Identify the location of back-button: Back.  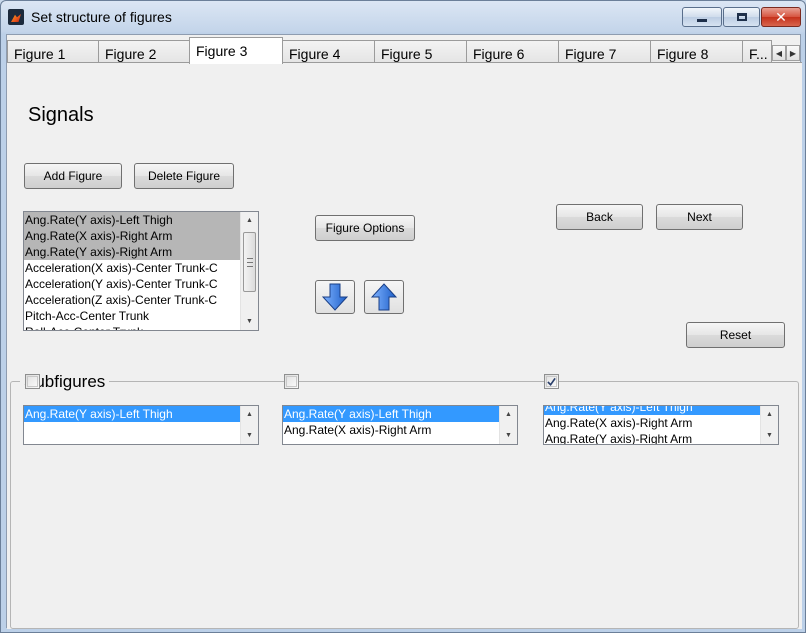
(599, 217).